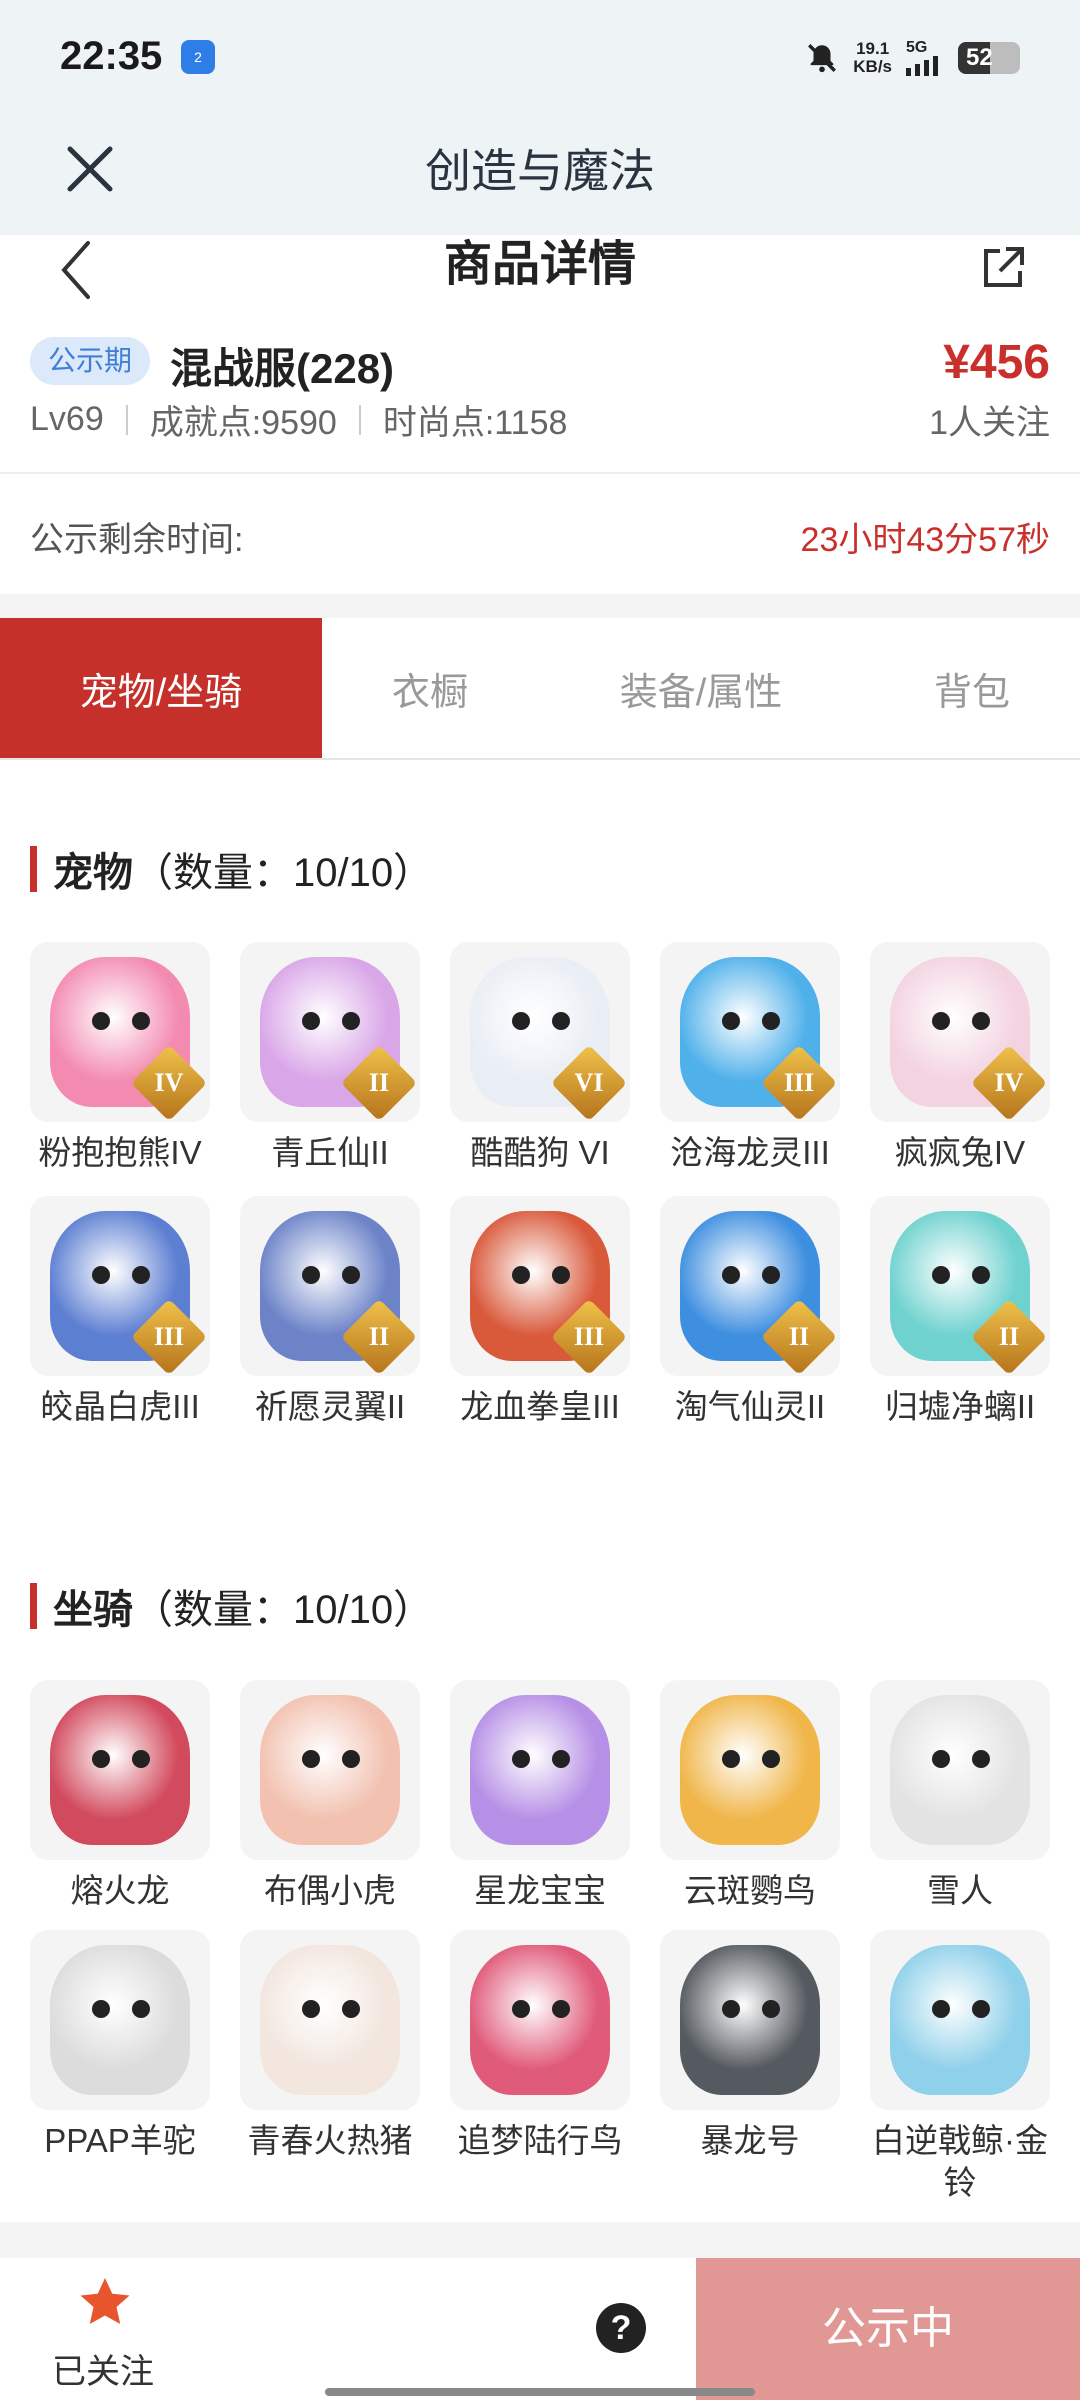 The image size is (1080, 2400). What do you see at coordinates (1003, 268) in the screenshot?
I see `share-icon` at bounding box center [1003, 268].